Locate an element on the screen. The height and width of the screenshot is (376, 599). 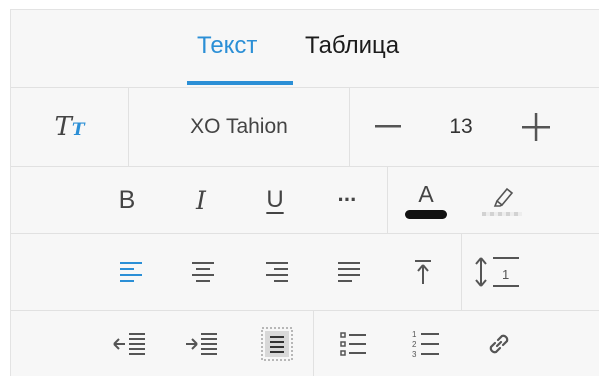
svg-text: 1 is located at coordinates (414, 334).